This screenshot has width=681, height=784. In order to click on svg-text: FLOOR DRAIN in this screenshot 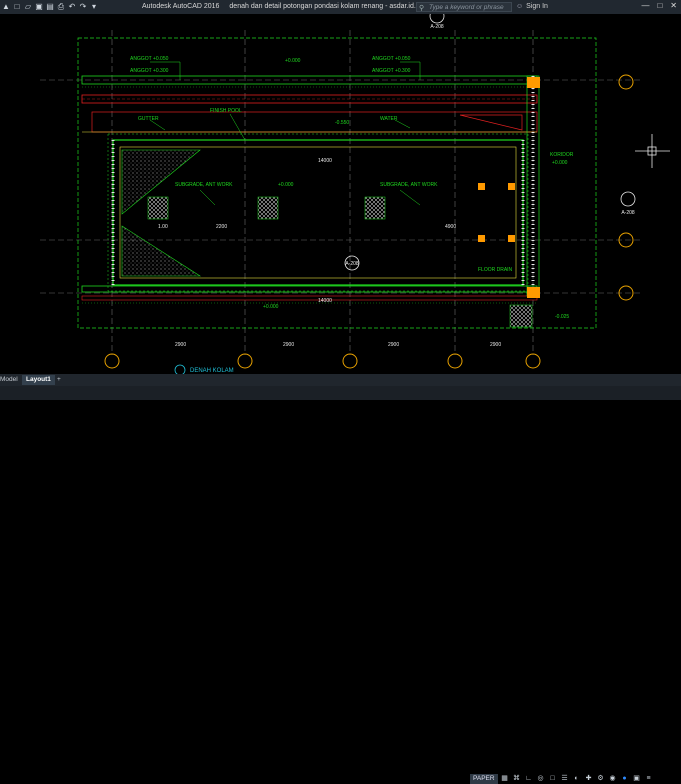, I will do `click(495, 270)`.